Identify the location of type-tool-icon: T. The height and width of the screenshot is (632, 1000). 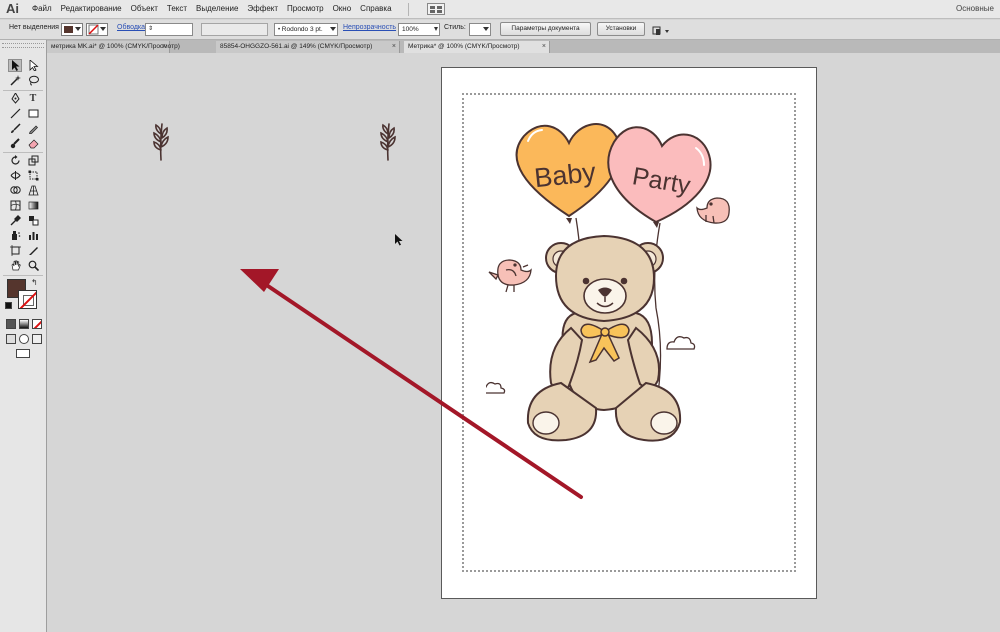
(33, 98).